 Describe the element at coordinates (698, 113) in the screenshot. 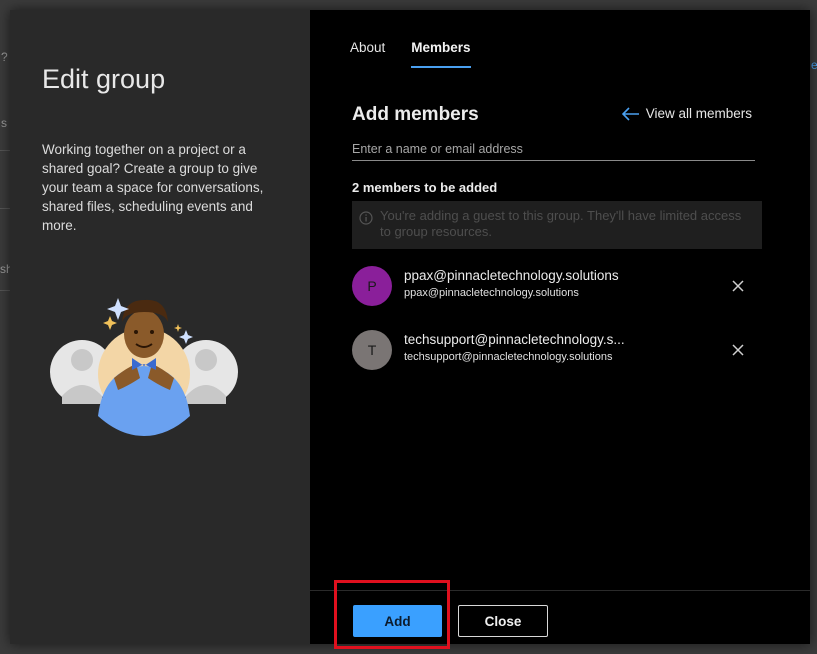

I see `view-all-members-label: View all members` at that location.